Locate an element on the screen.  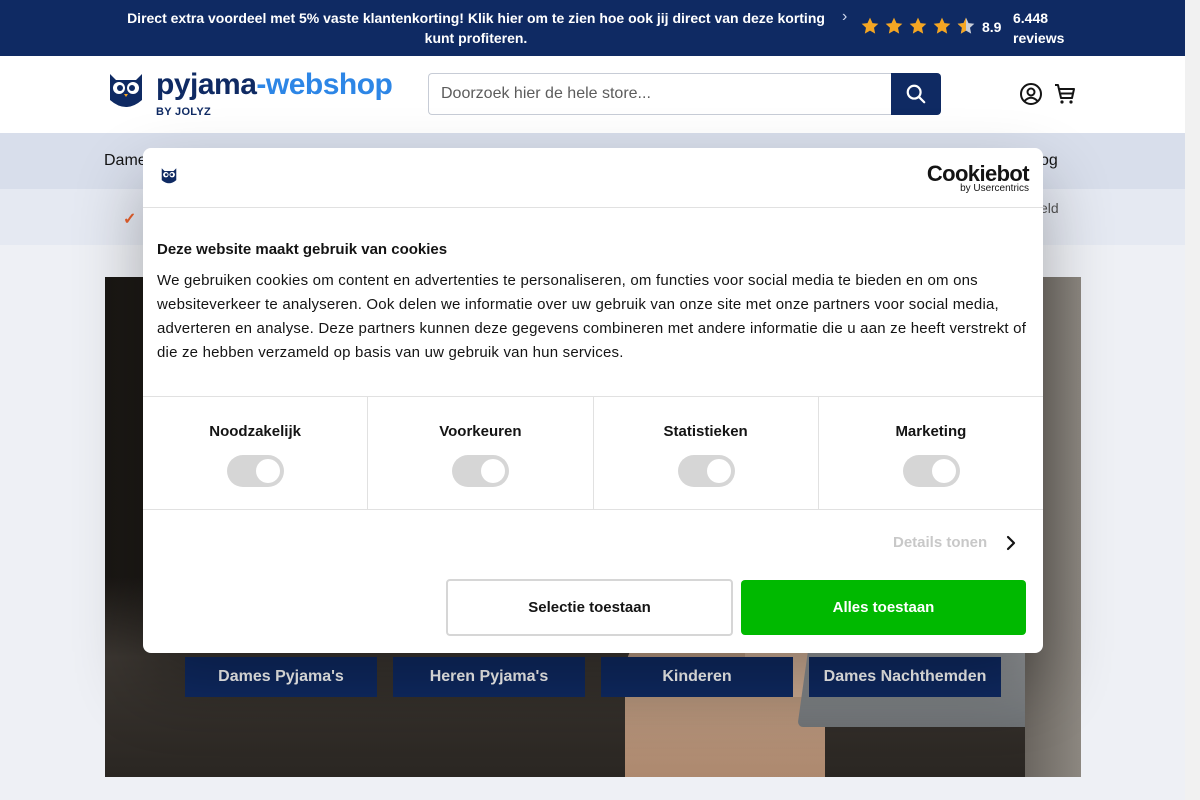
owl-logo-icon is located at coordinates (169, 176).